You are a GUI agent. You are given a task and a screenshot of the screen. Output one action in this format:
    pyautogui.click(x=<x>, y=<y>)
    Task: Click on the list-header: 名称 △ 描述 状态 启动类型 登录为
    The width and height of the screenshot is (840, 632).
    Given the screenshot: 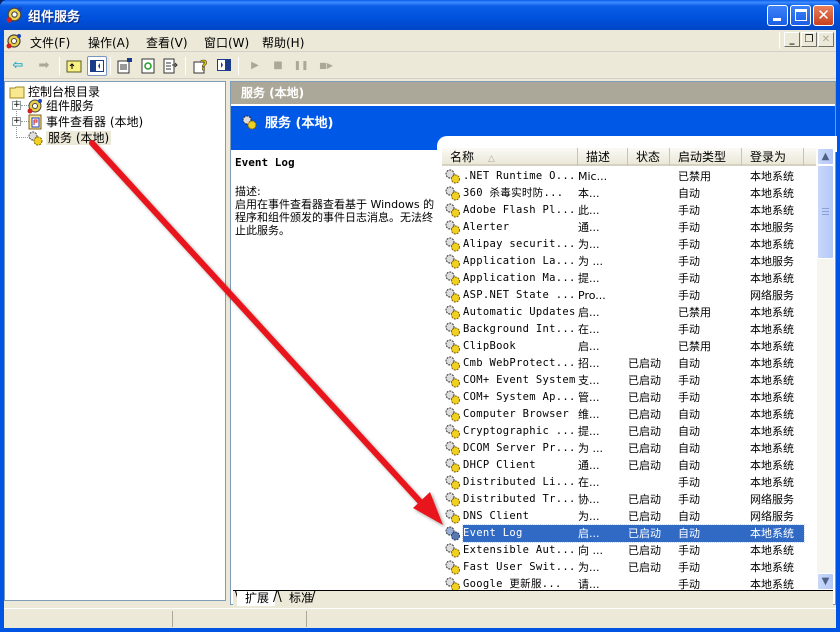 What is the action you would take?
    pyautogui.click(x=629, y=157)
    